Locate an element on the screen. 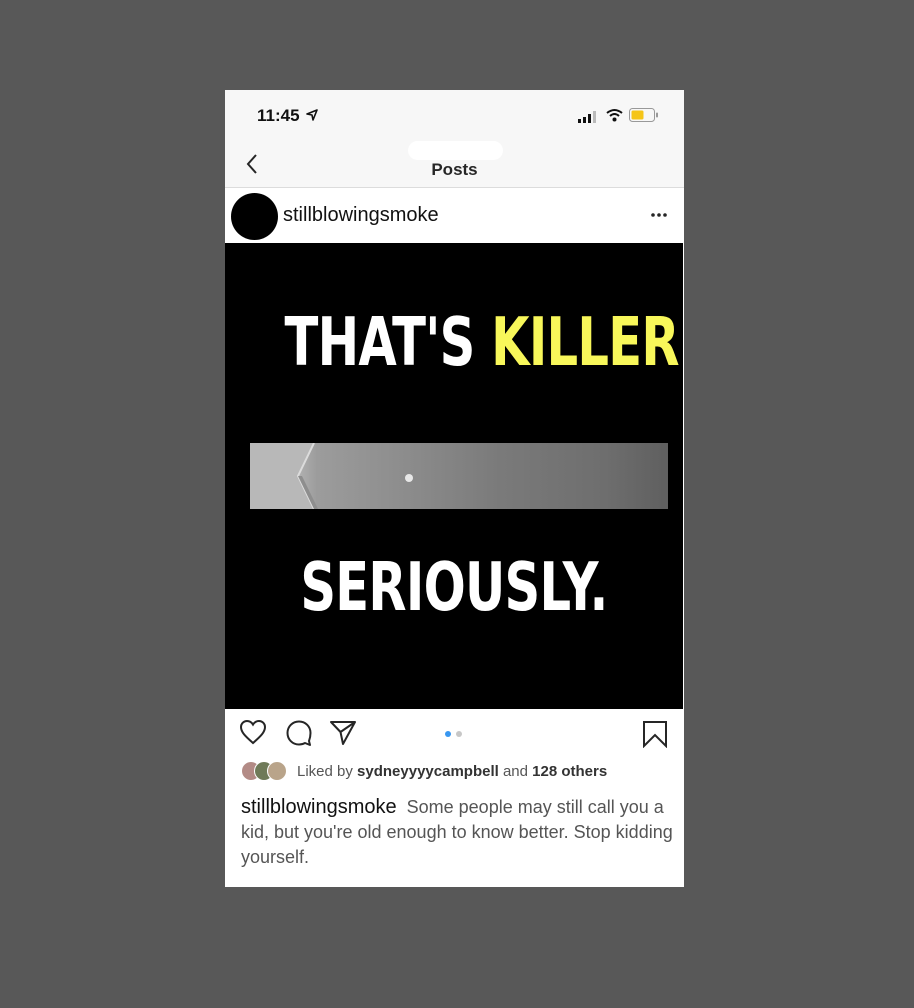 The width and height of the screenshot is (914, 1008). signal-icon is located at coordinates (587, 117).